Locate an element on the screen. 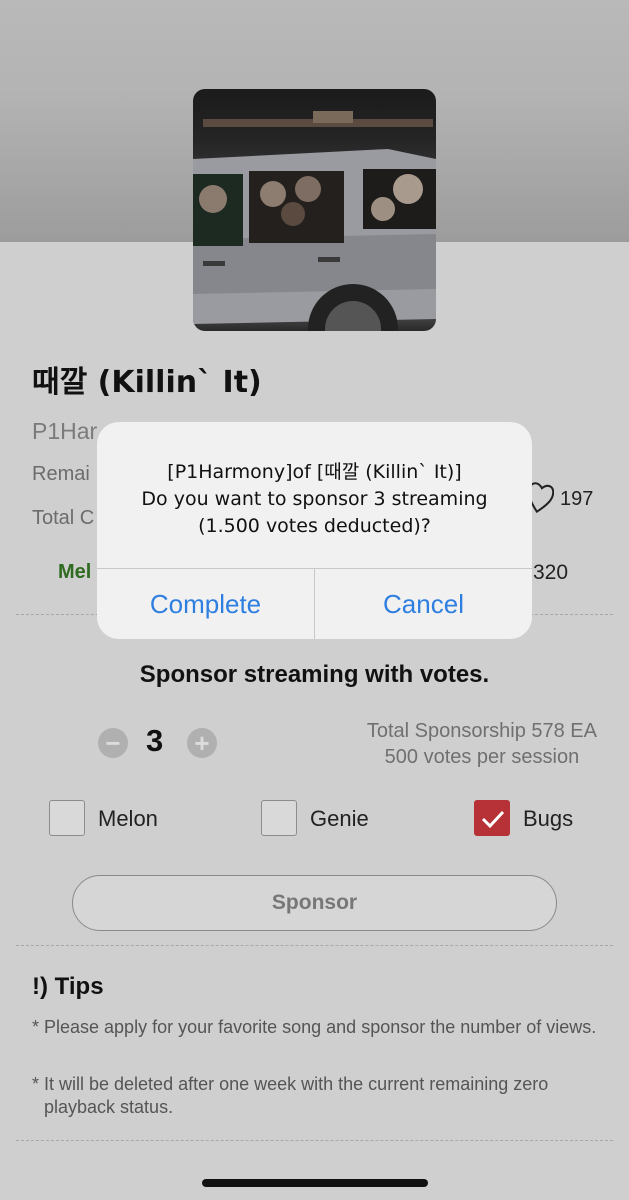  increase-button: + is located at coordinates (202, 743).